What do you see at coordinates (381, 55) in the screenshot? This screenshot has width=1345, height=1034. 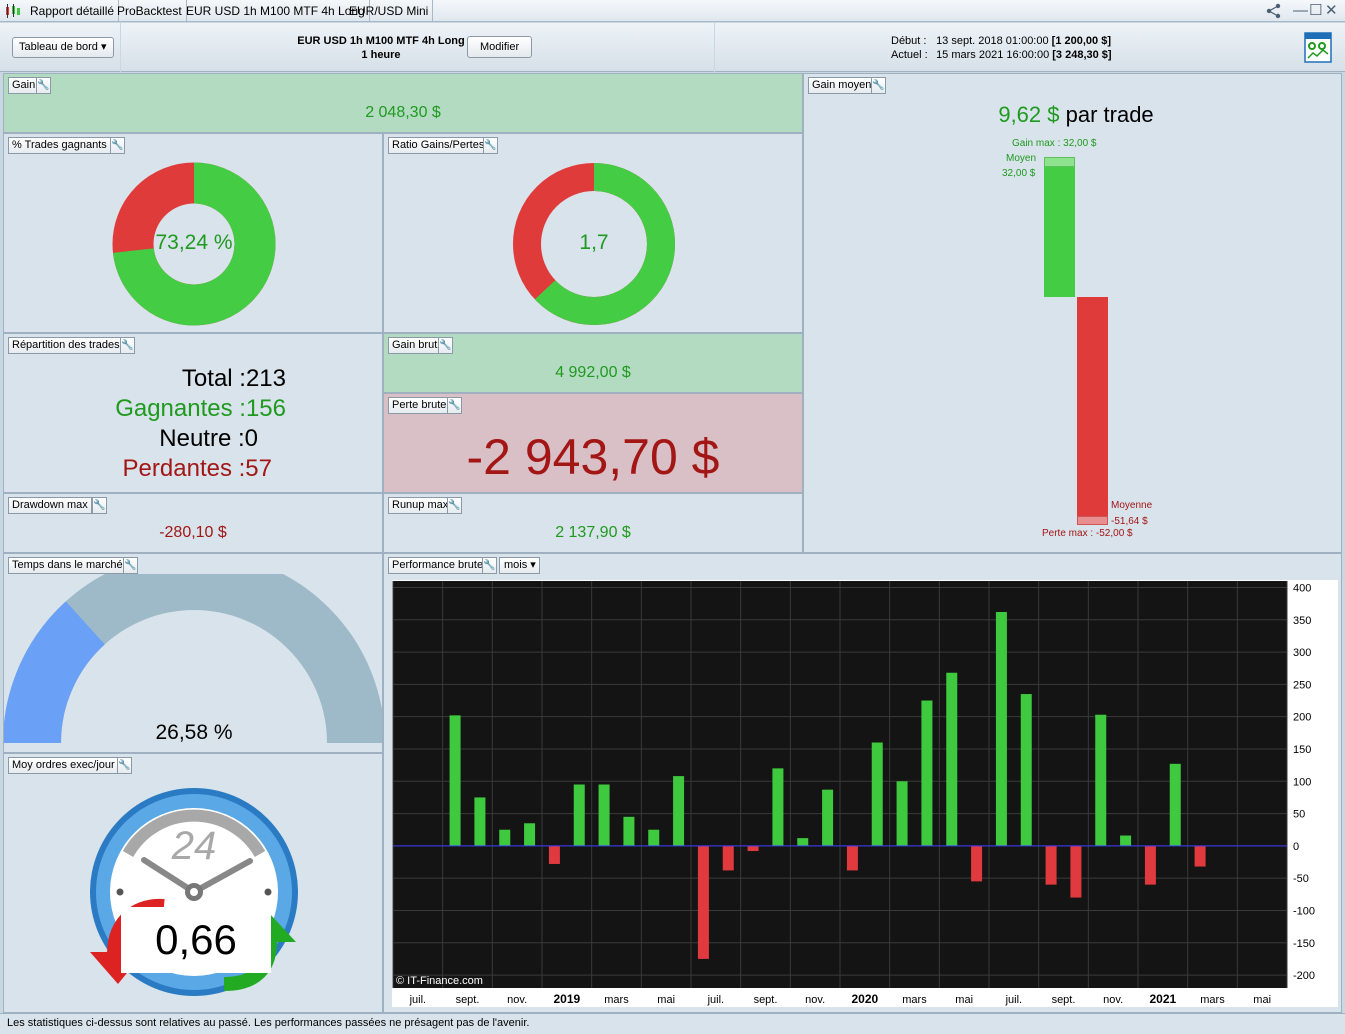 I see `strategy-timeframe: 1 heure` at bounding box center [381, 55].